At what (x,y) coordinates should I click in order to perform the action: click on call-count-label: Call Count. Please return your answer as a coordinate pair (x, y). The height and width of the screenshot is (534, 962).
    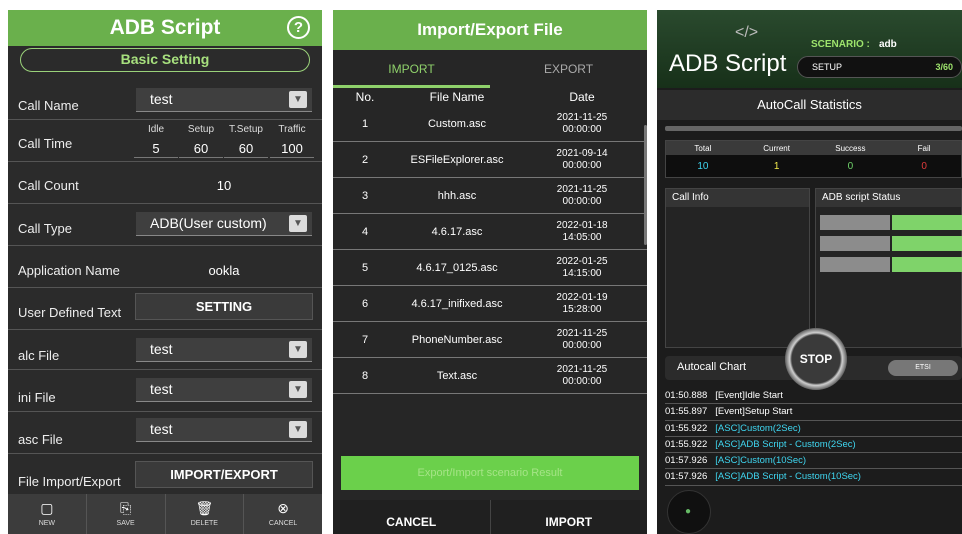
    Looking at the image, I should click on (48, 185).